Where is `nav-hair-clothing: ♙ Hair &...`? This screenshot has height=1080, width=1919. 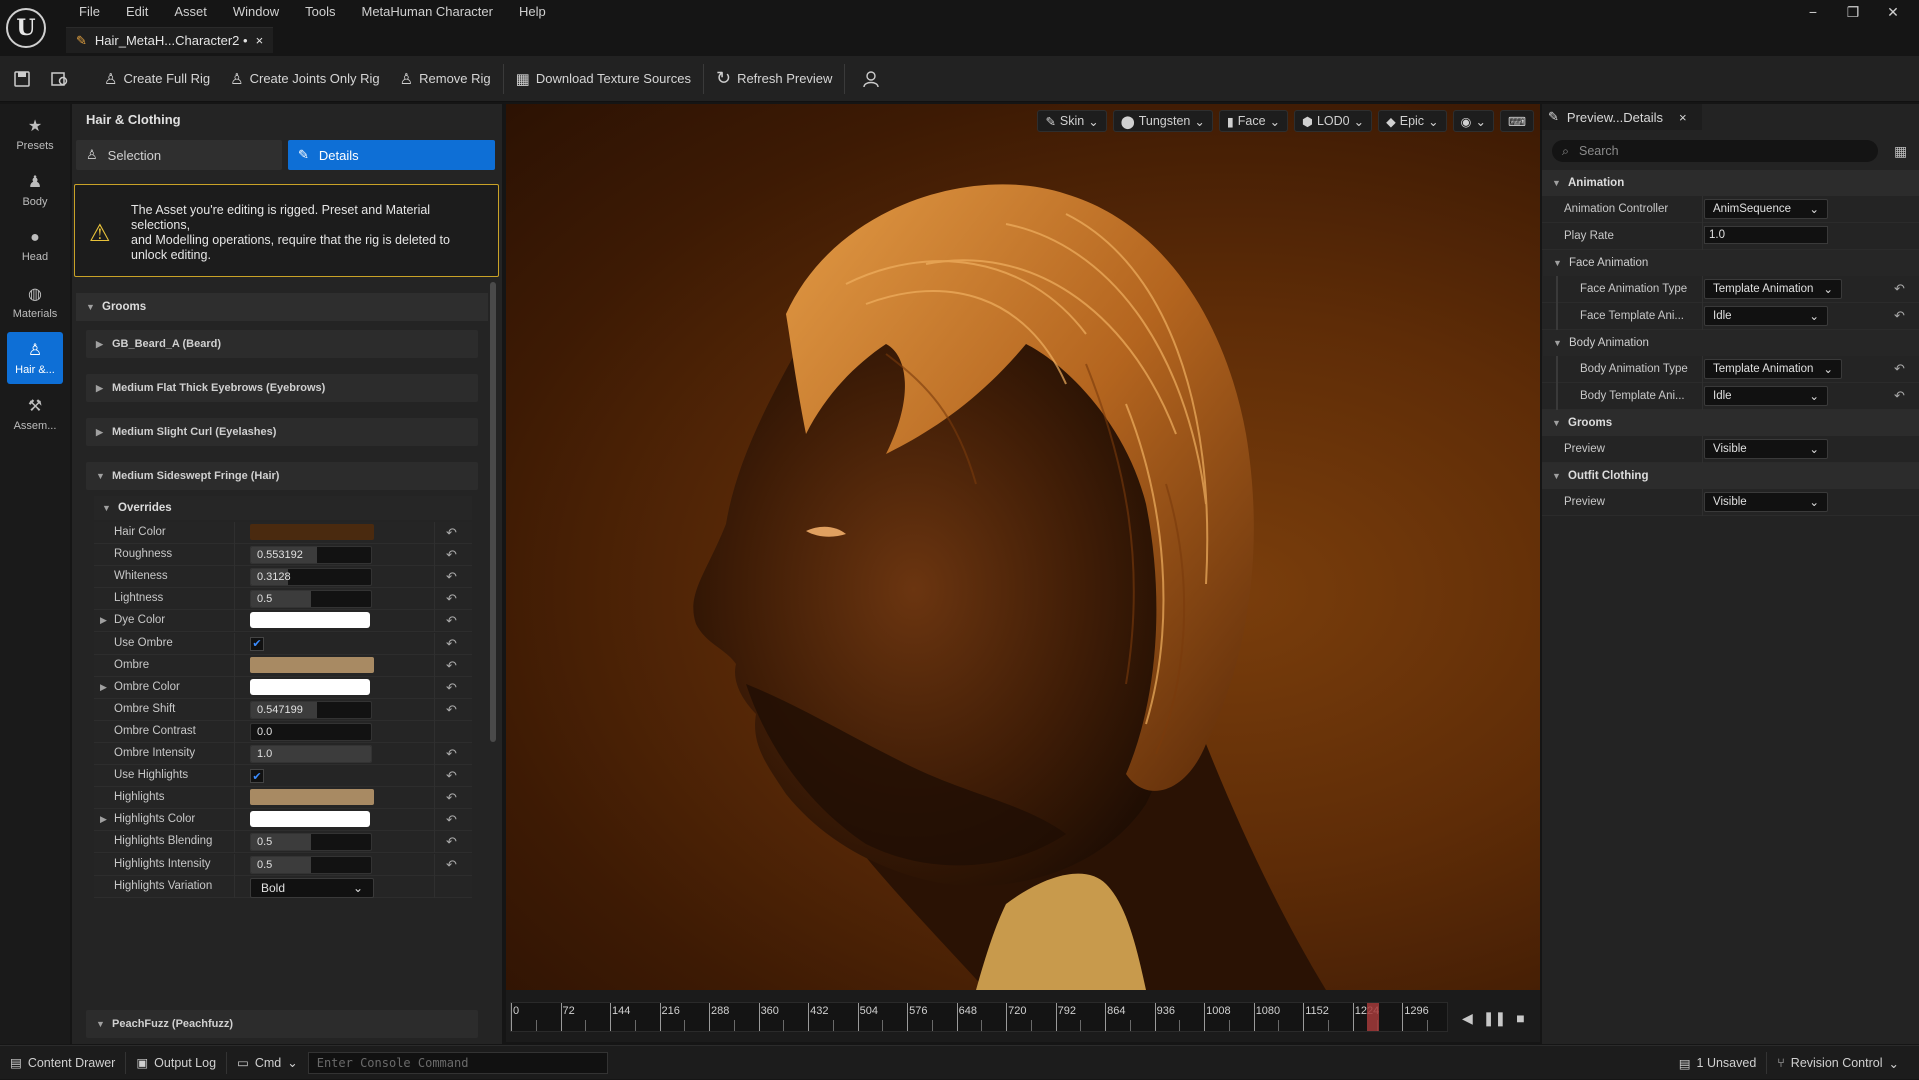 nav-hair-clothing: ♙ Hair &... is located at coordinates (35, 358).